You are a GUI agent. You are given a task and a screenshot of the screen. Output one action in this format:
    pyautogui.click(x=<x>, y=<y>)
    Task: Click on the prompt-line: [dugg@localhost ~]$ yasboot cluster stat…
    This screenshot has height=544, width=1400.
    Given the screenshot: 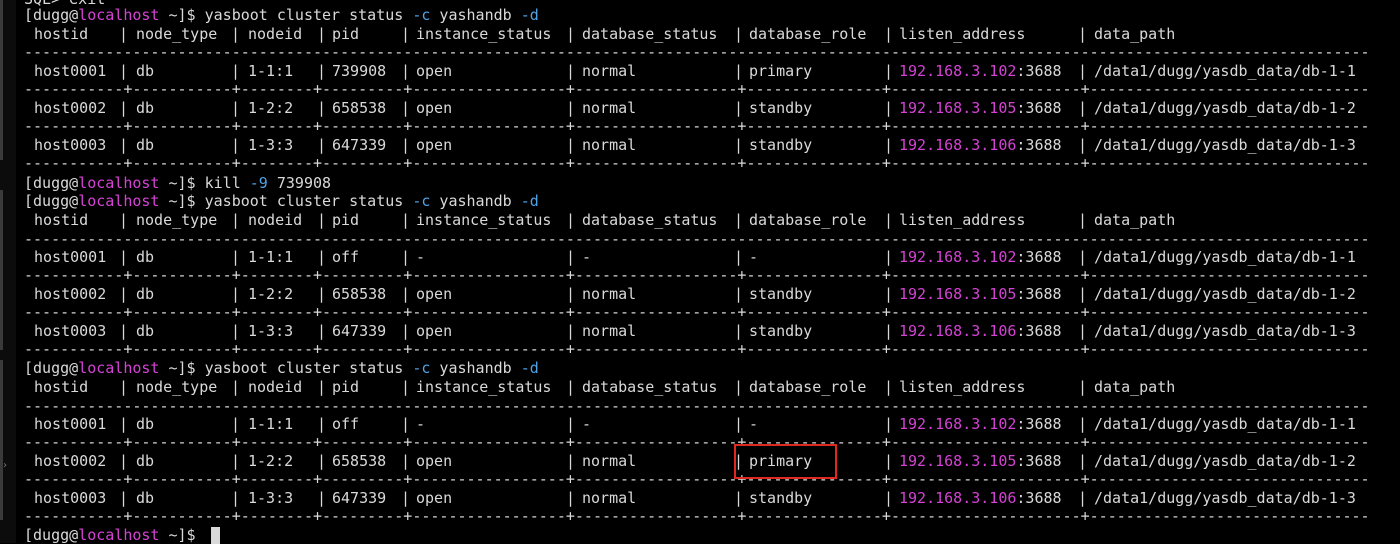 What is the action you would take?
    pyautogui.click(x=281, y=201)
    